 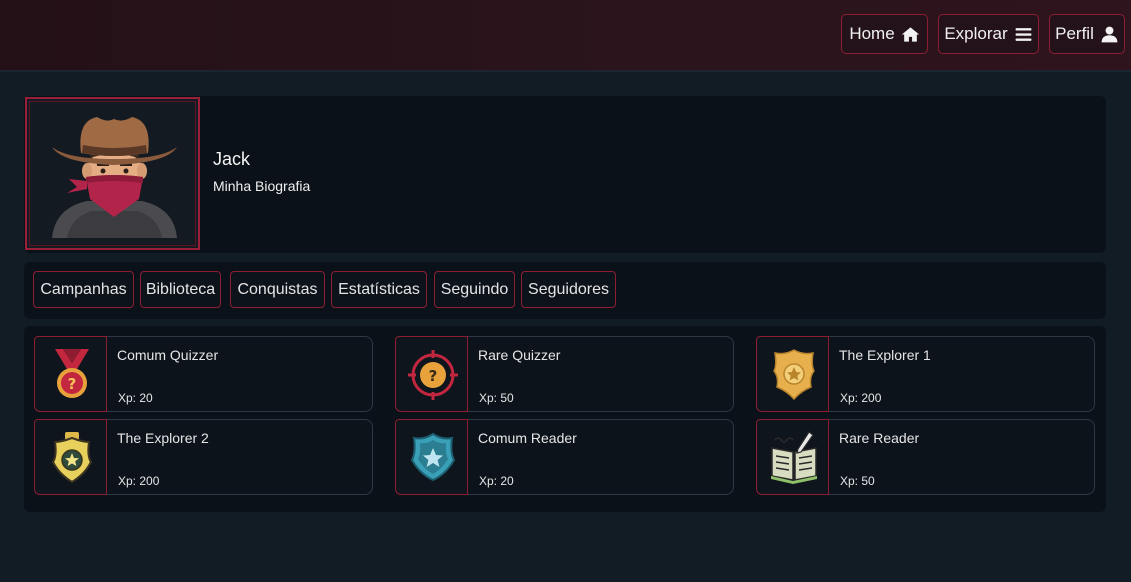 What do you see at coordinates (925, 457) in the screenshot?
I see `achievement-card: Rare Reader Xp: 50` at bounding box center [925, 457].